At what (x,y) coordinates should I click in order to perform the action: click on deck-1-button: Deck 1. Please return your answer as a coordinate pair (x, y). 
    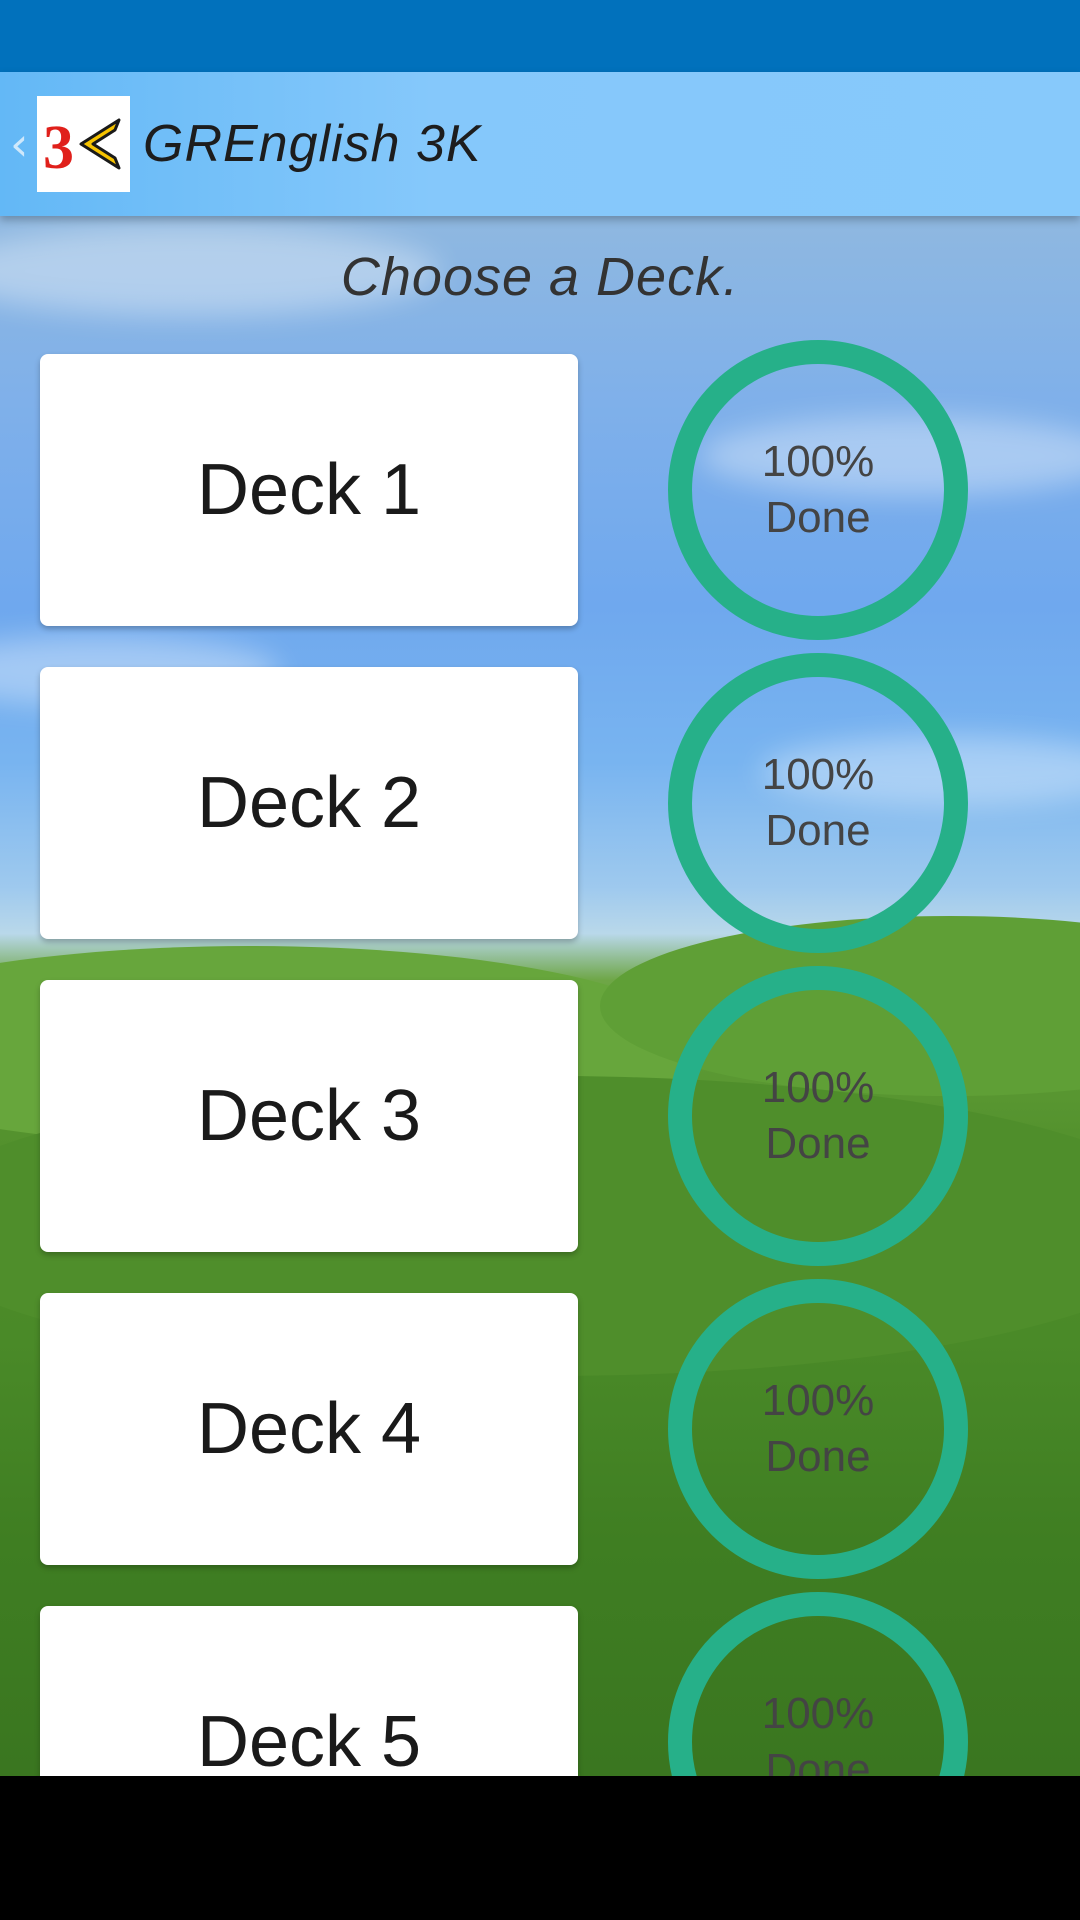
    Looking at the image, I should click on (309, 490).